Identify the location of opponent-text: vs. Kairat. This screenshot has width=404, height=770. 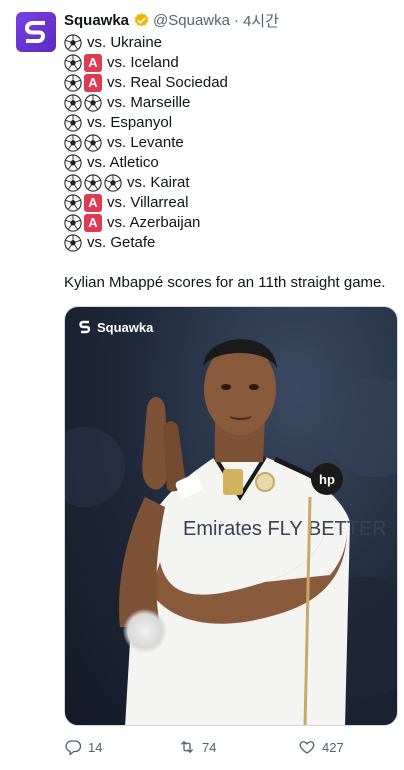
(158, 182).